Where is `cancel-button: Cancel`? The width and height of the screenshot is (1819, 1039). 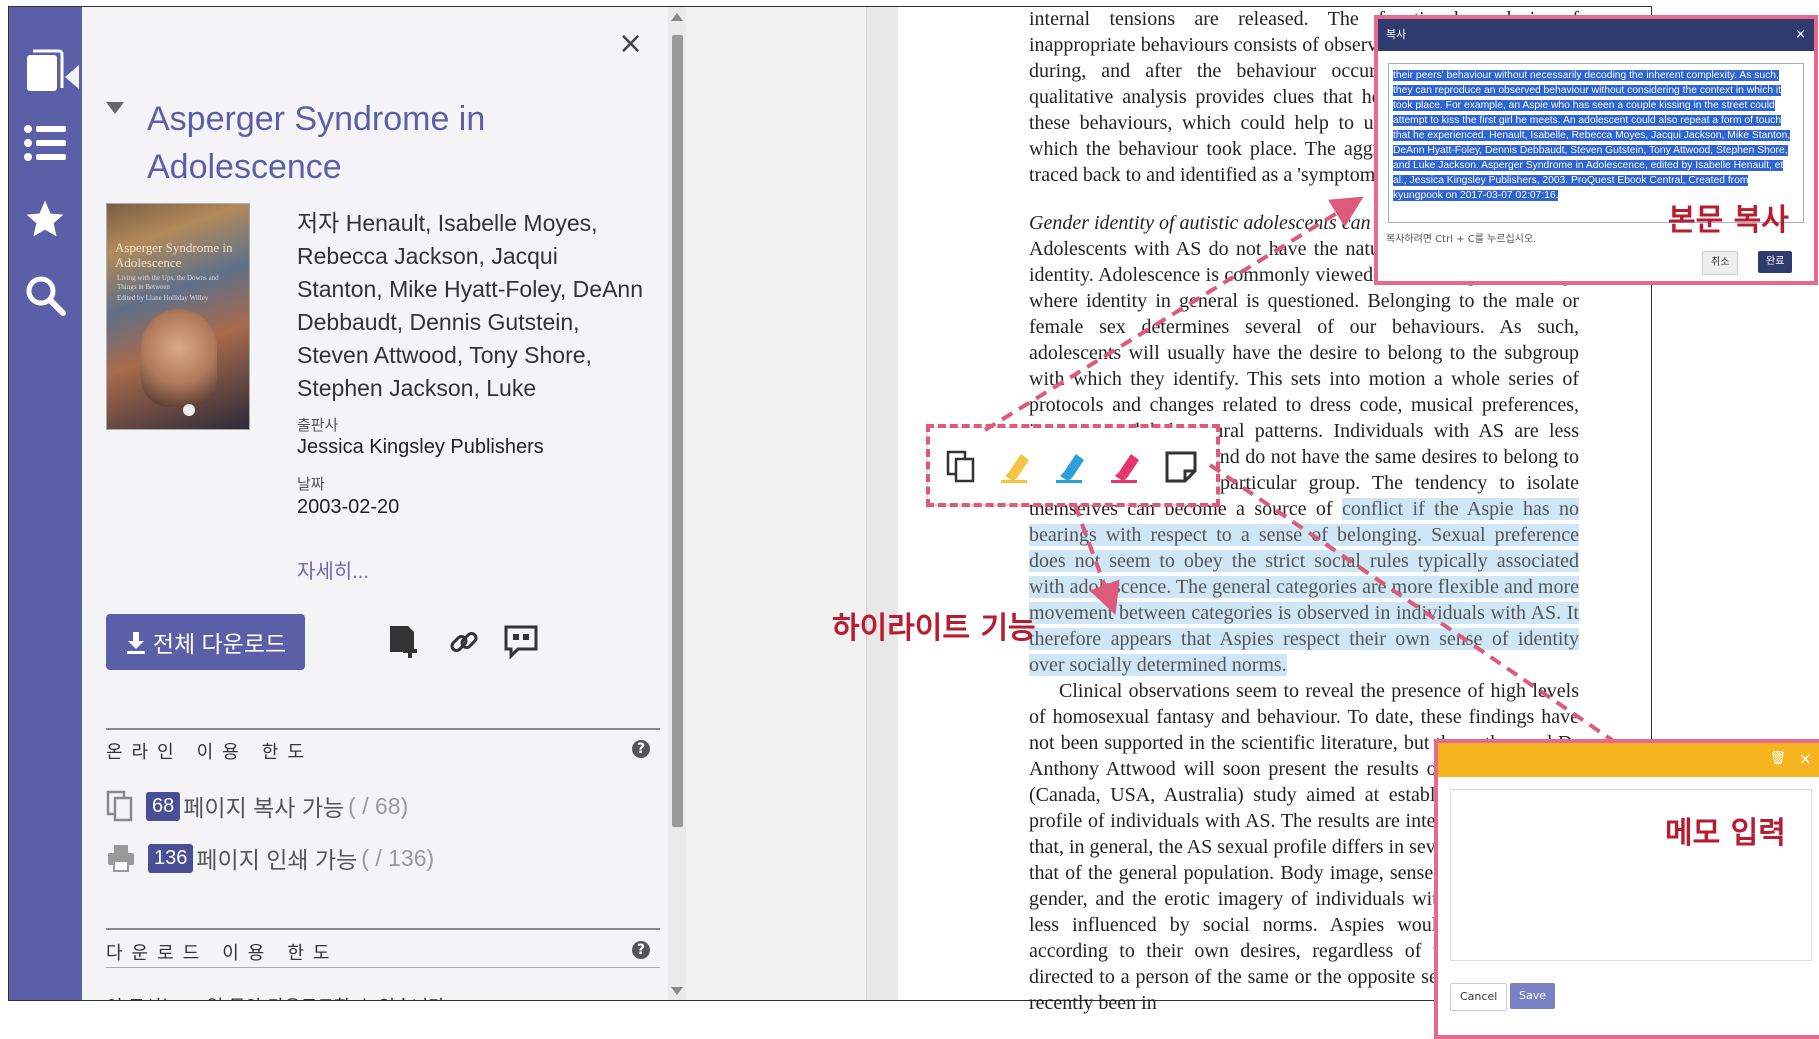 cancel-button: Cancel is located at coordinates (1479, 997).